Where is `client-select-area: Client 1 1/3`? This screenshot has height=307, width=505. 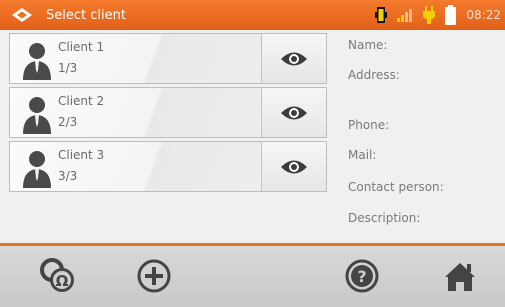
client-select-area: Client 1 1/3 is located at coordinates (136, 58).